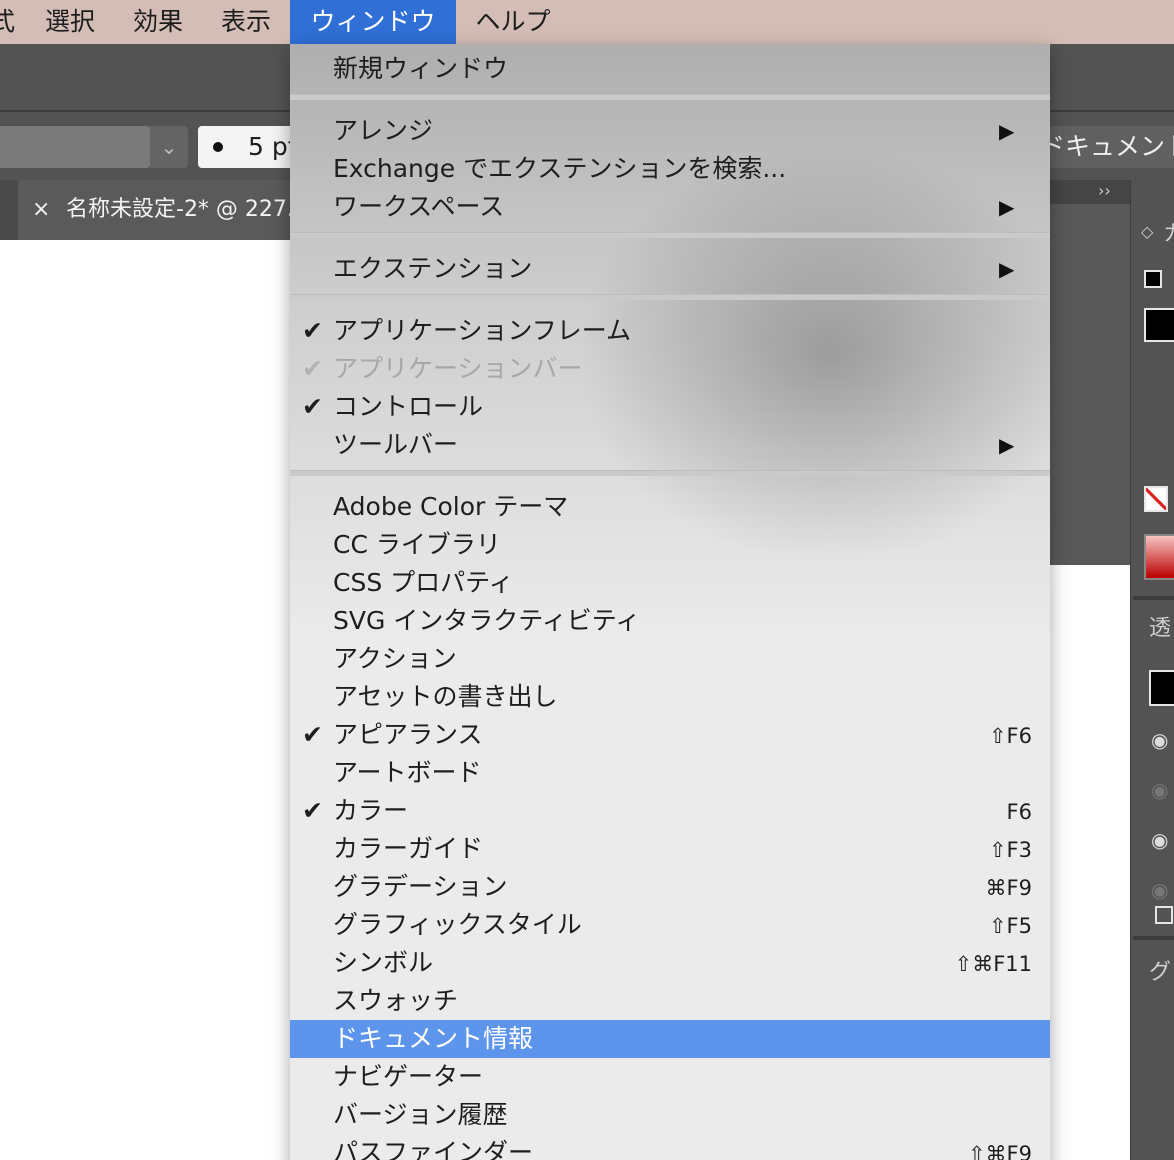 This screenshot has height=1160, width=1174. What do you see at coordinates (420, 886) in the screenshot?
I see `menu-item-label: グラデーション` at bounding box center [420, 886].